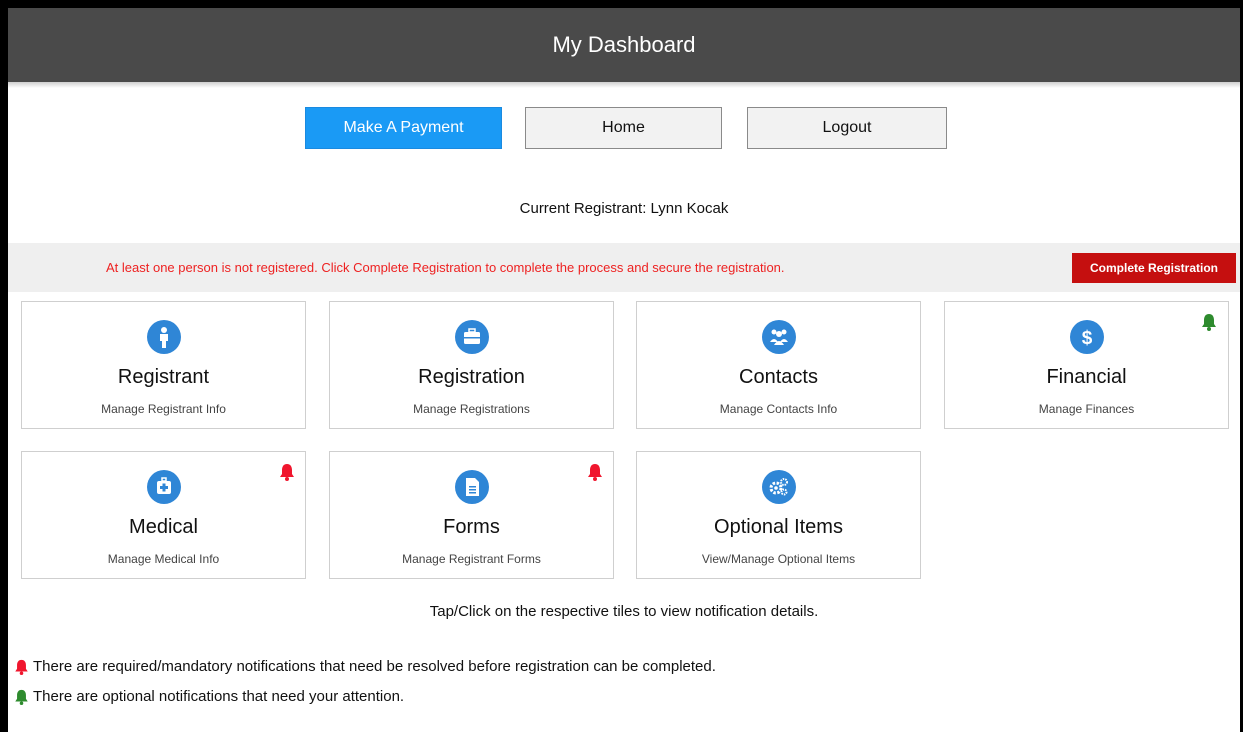 This screenshot has height=732, width=1243. I want to click on medical-kit-icon, so click(163, 487).